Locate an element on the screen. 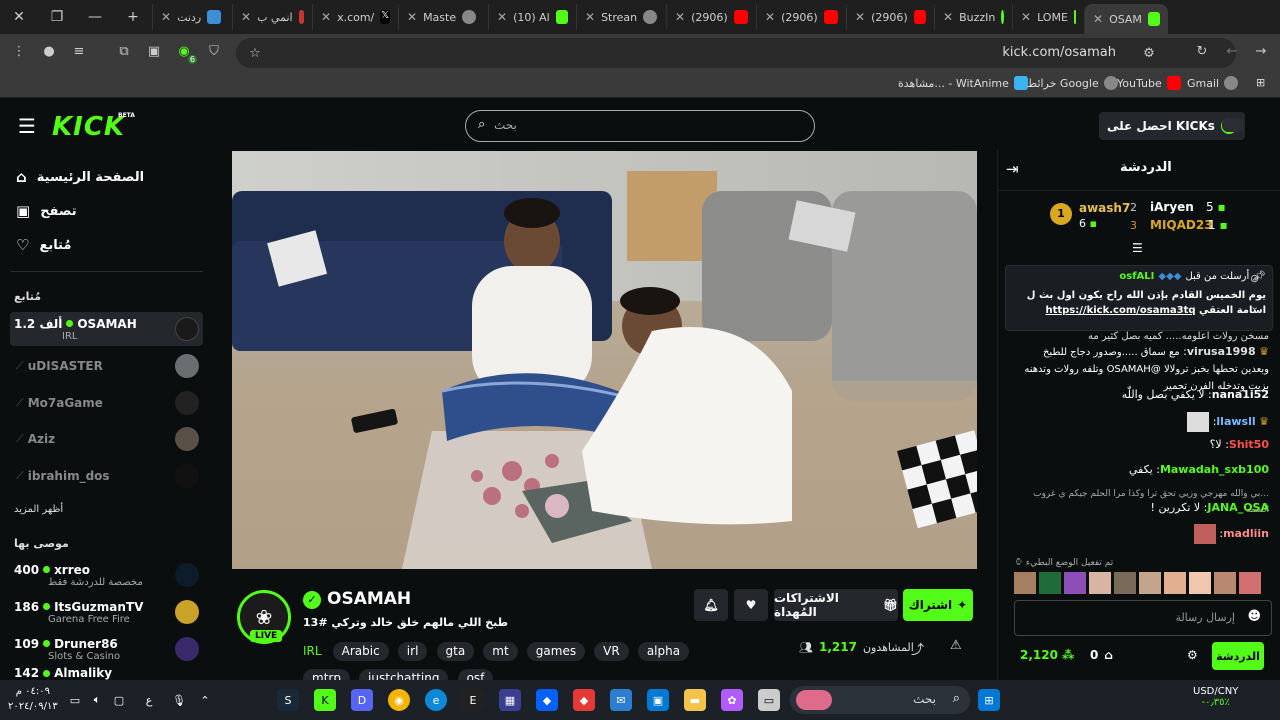 The height and width of the screenshot is (720, 1280). windows-start-icon: ⊞ is located at coordinates (989, 700).